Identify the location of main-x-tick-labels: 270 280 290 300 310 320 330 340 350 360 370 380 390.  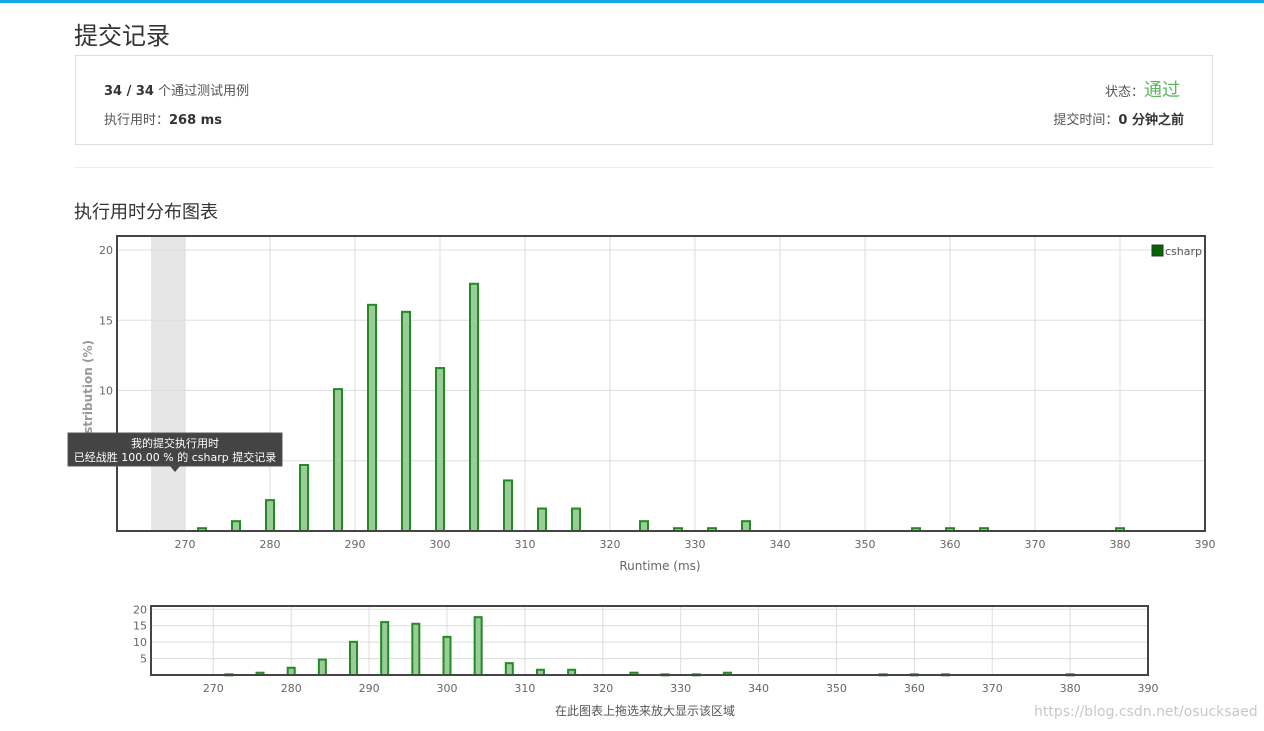
(695, 544).